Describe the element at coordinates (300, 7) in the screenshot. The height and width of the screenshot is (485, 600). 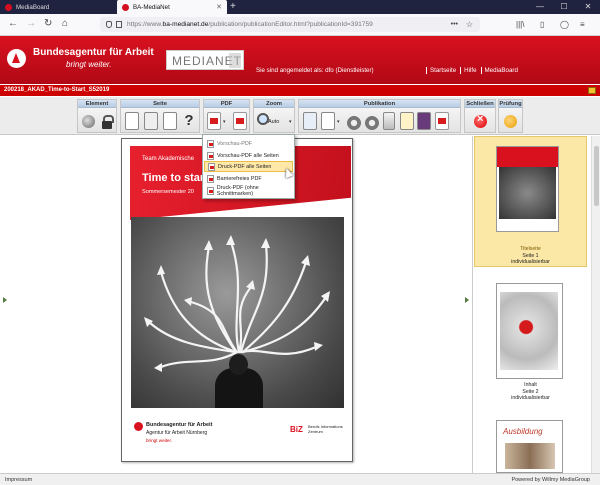
I see `browser-tab-bar: MediaBoard BA-MediaNet ✕ + — ☐ ✕` at that location.